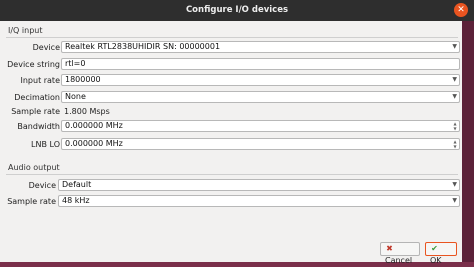 This screenshot has width=474, height=267. Describe the element at coordinates (399, 260) in the screenshot. I see `cancel-button-label: Cancel` at that location.